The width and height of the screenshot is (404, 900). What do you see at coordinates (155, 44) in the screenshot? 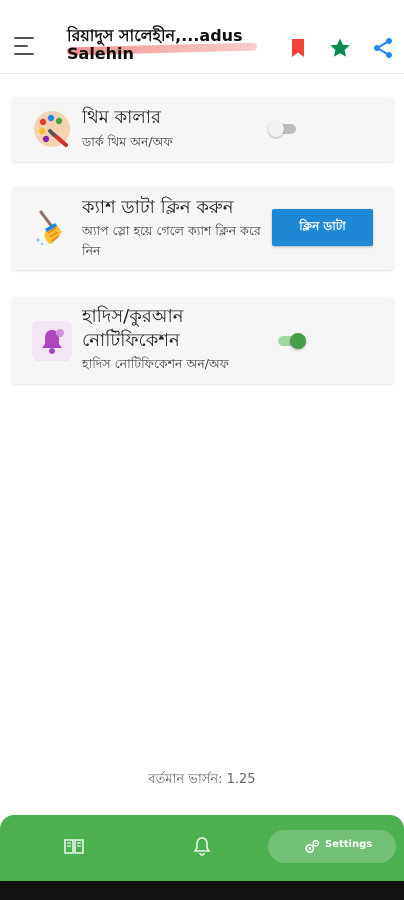
I see `page-title: রিয়াদুস সালেহীন,...adus Salehin` at bounding box center [155, 44].